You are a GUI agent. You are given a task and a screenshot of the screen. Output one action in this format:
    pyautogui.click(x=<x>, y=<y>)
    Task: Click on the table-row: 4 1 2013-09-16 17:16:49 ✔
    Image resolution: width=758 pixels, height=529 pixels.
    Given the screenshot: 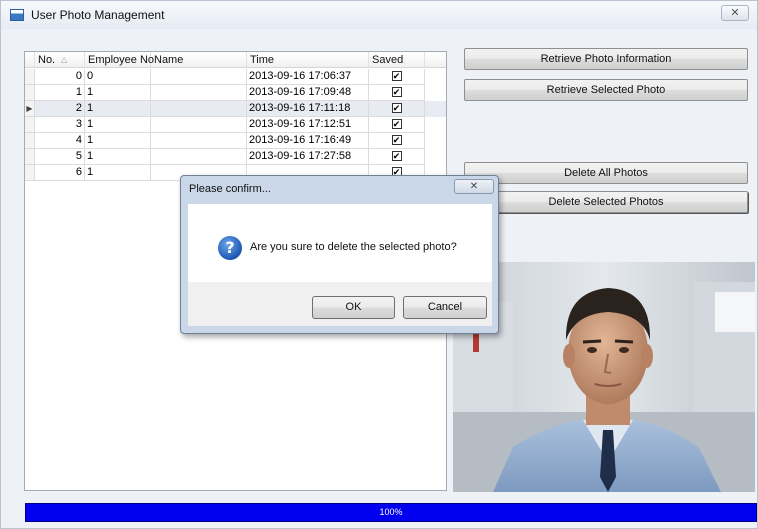 What is the action you would take?
    pyautogui.click(x=235, y=141)
    